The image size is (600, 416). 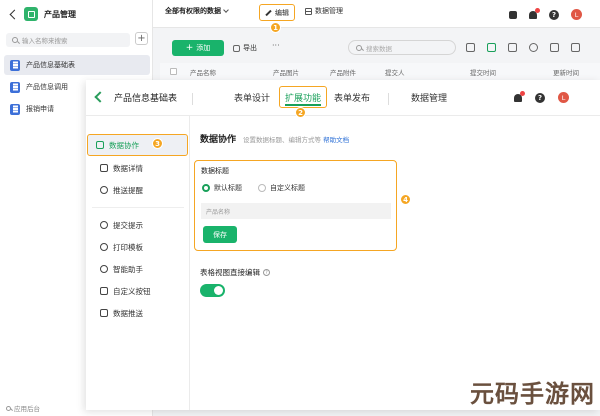 I want to click on layout-icon, so click(x=513, y=14).